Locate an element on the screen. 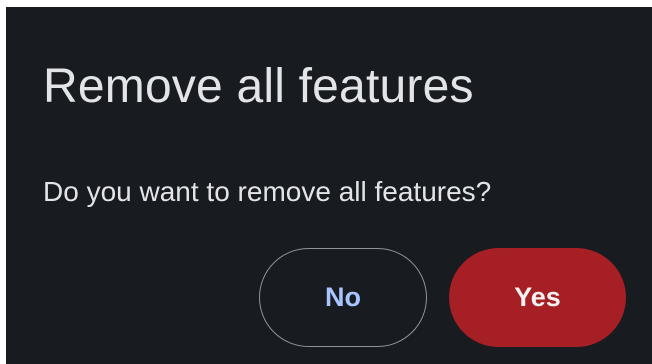 The height and width of the screenshot is (364, 652). yes-button: Yes is located at coordinates (537, 297).